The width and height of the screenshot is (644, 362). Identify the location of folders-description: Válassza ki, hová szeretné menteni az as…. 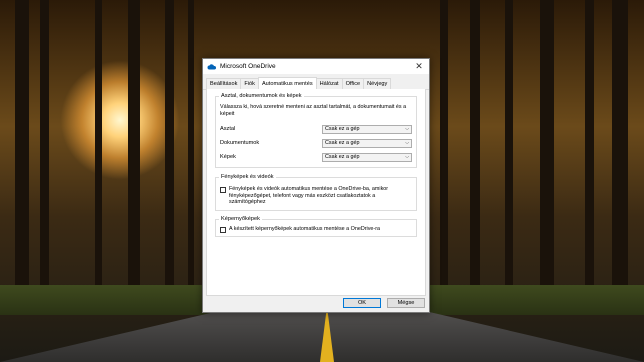
(313, 110).